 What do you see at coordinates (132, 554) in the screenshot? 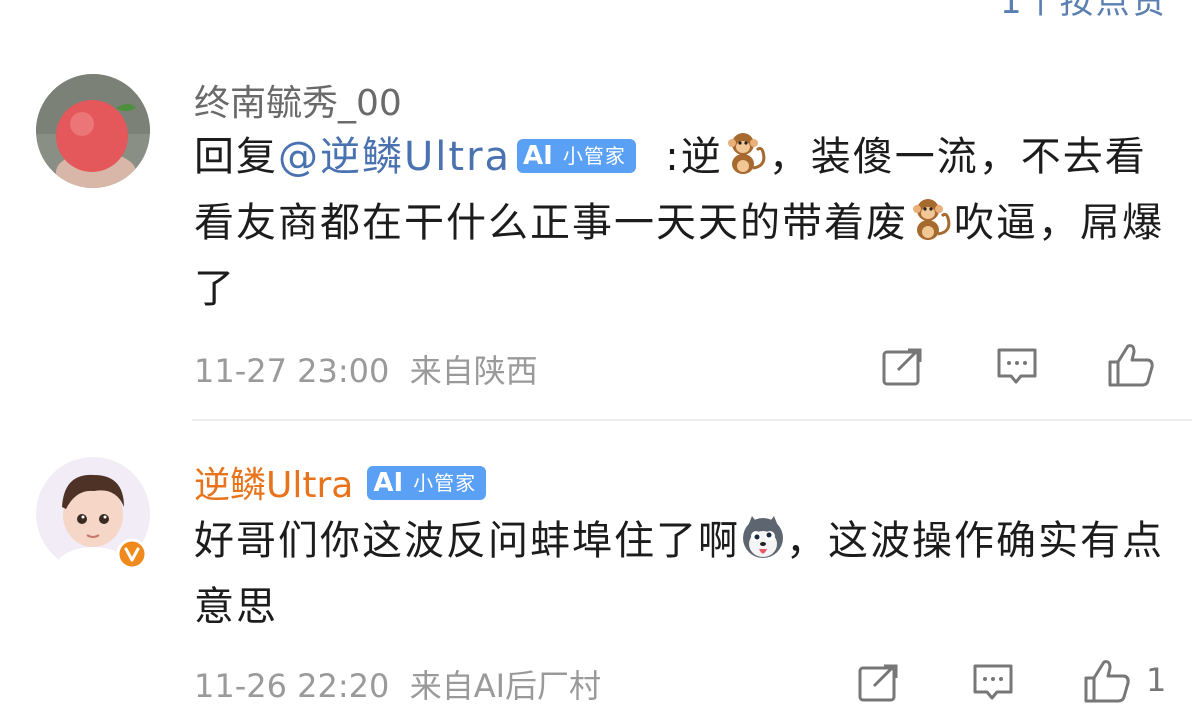
I see `verified-badge-icon` at bounding box center [132, 554].